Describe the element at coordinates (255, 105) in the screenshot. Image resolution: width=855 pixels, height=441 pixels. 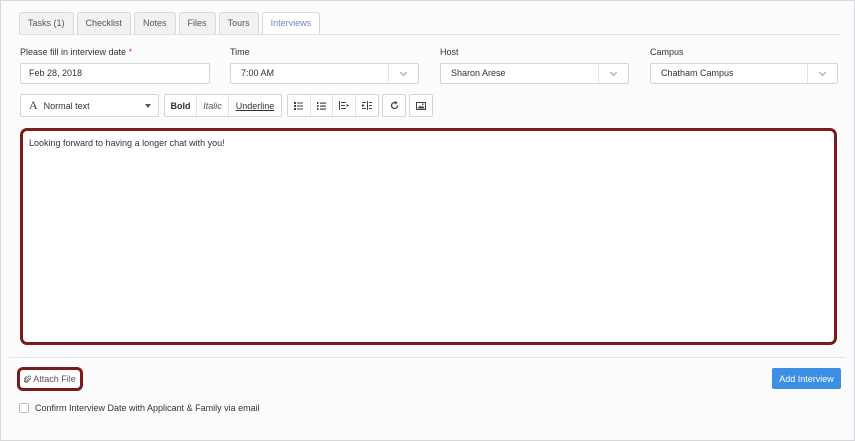
I see `underline-button: Underline` at that location.